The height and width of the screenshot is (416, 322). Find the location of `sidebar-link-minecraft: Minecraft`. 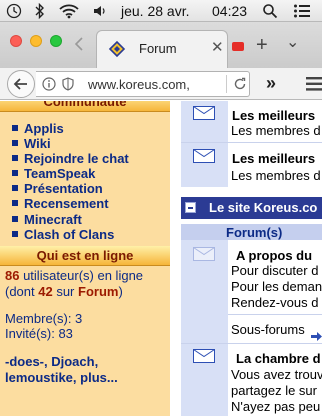

sidebar-link-minecraft: Minecraft is located at coordinates (70, 219).